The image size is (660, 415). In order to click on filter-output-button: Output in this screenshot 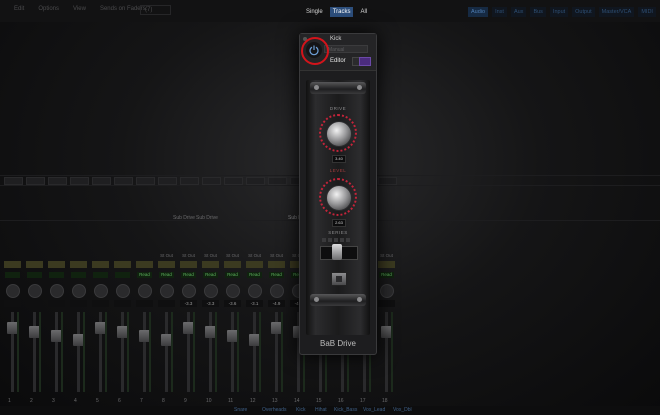, I will do `click(583, 12)`.